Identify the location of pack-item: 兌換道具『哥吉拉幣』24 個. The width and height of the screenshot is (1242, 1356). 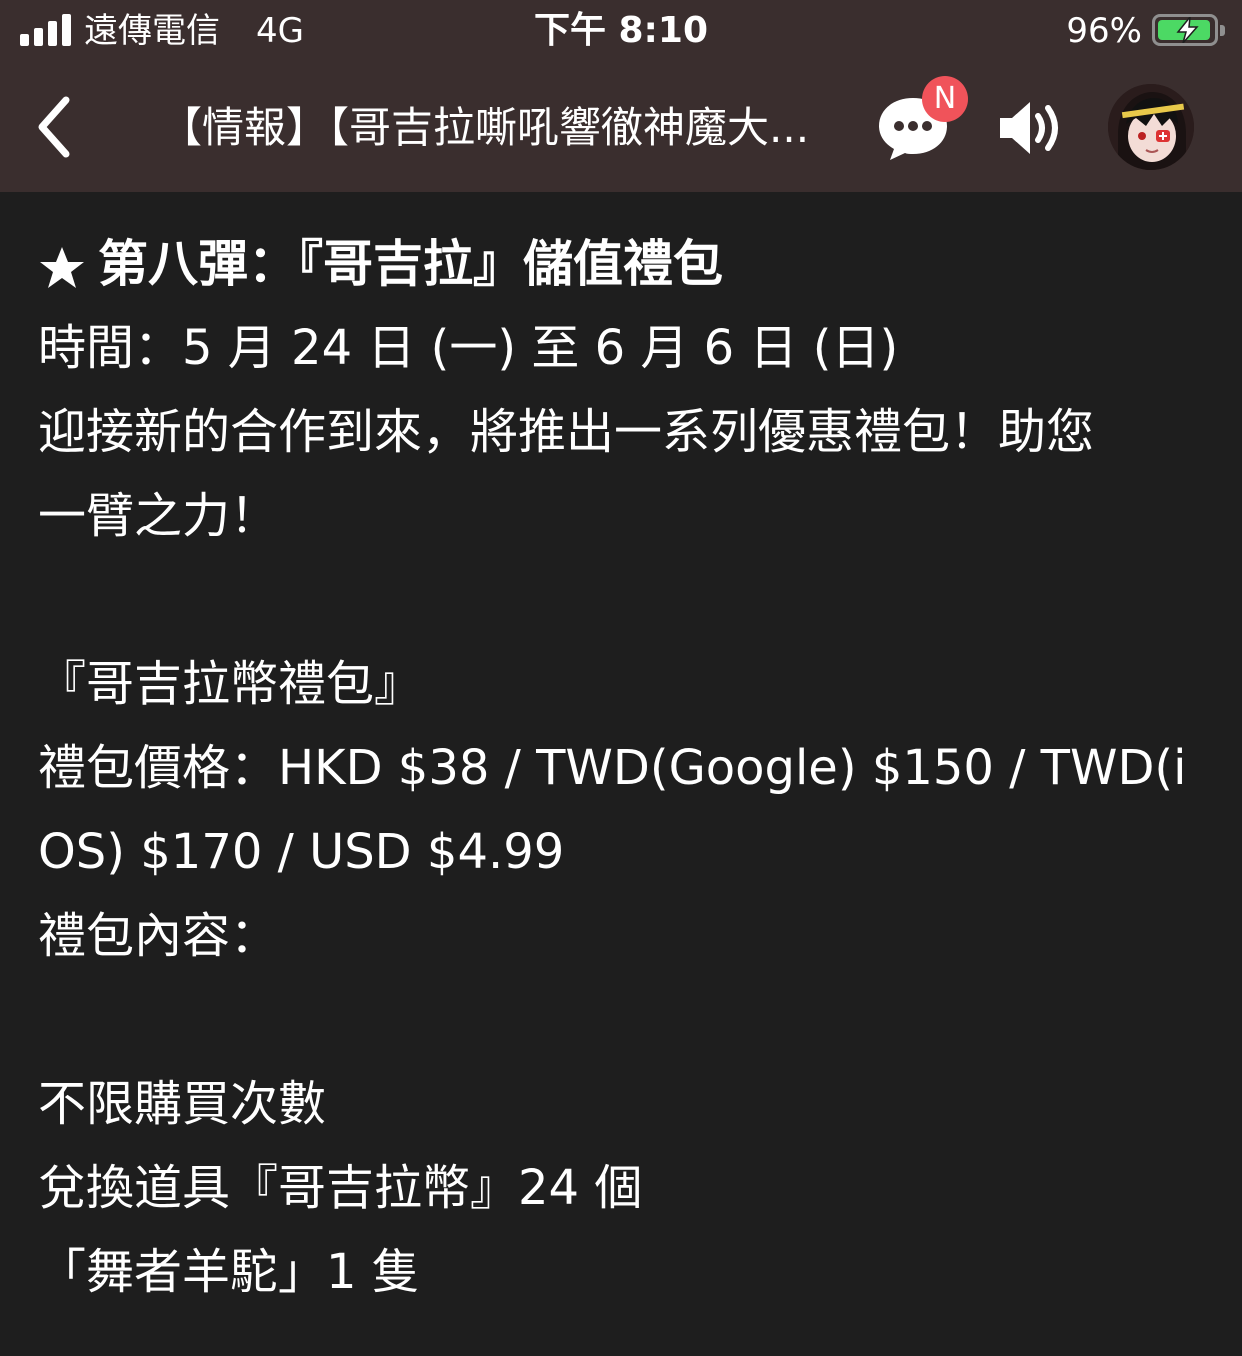
(340, 1188).